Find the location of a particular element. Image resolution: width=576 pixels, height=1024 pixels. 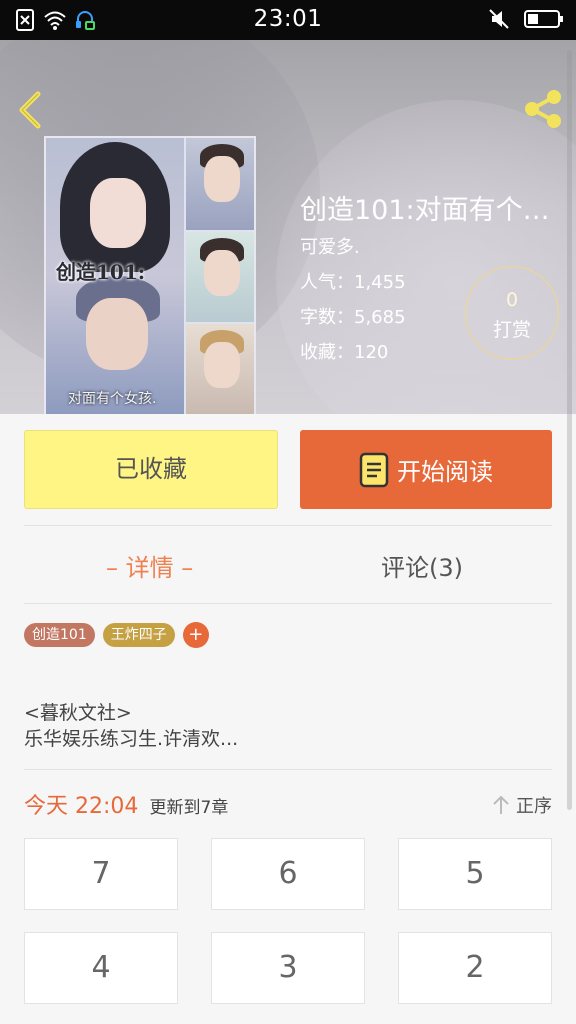

chapter-button: 3 is located at coordinates (288, 968).